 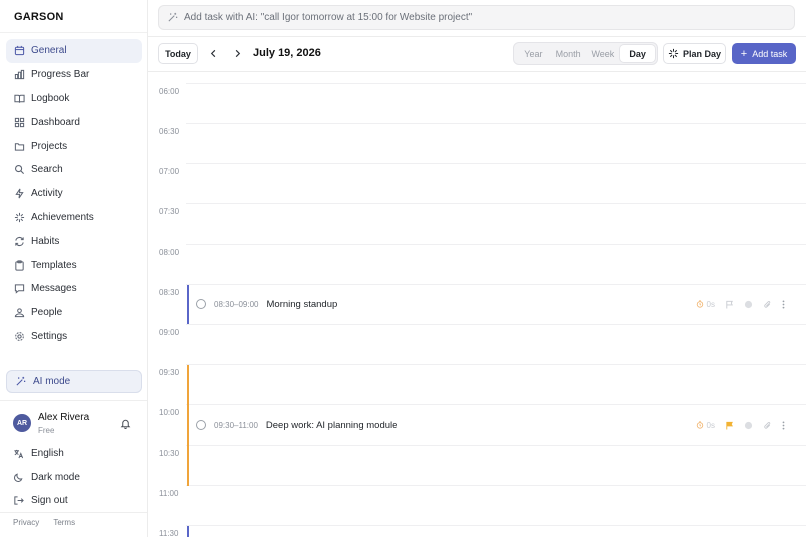 I want to click on add-task-button: + Add task, so click(x=764, y=53).